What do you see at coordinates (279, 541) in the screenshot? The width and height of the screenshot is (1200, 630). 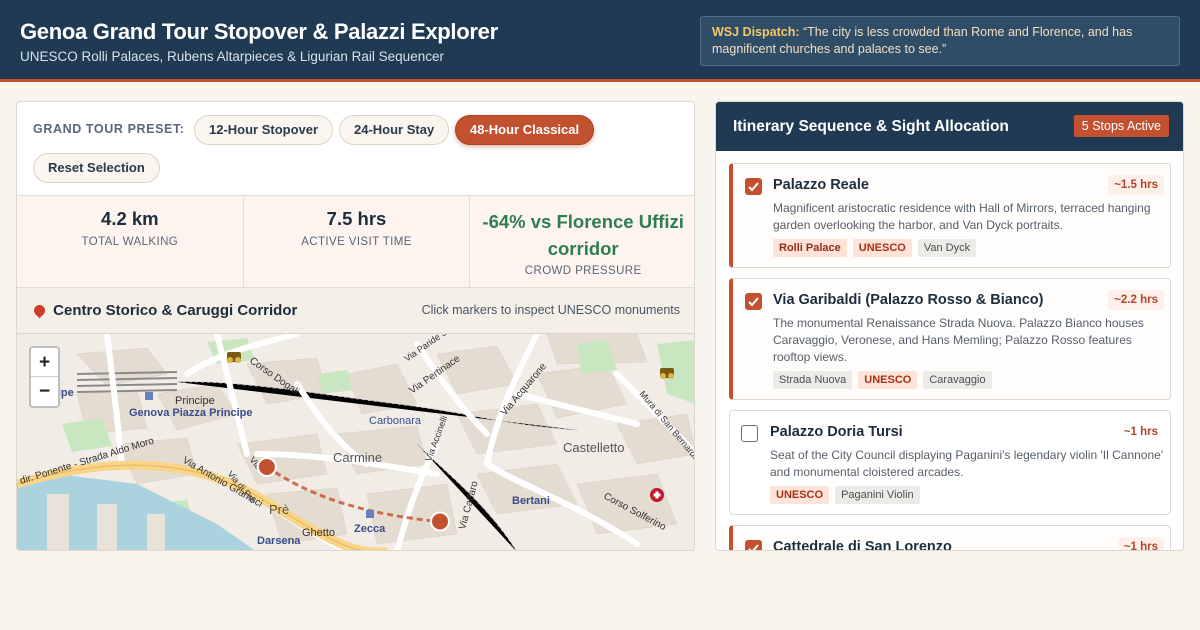 I see `map-label-darsena: Darsena` at bounding box center [279, 541].